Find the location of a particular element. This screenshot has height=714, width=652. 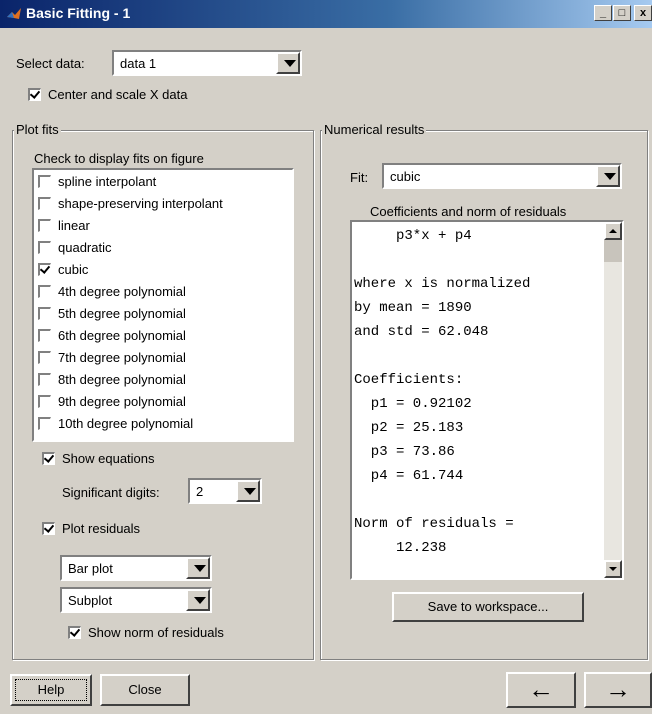

select-data-label: Select data: is located at coordinates (50, 63).